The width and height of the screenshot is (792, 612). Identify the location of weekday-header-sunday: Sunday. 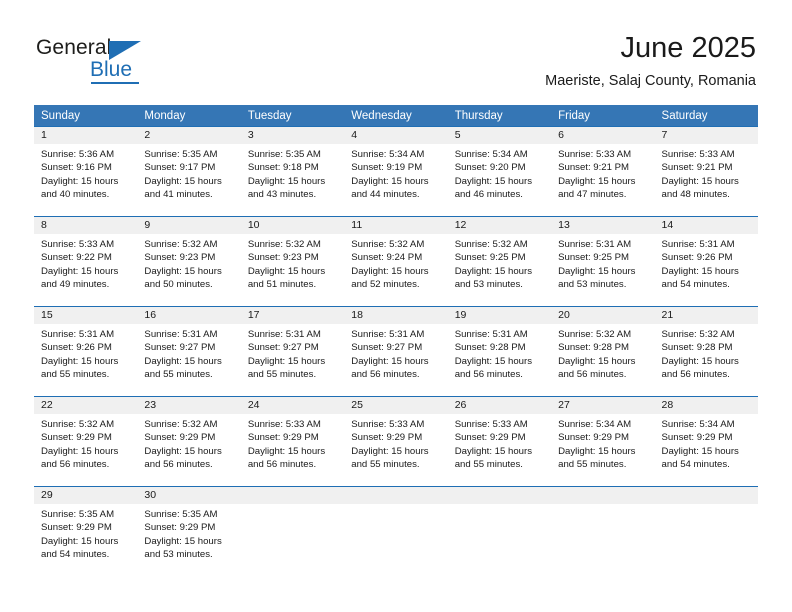
(86, 115).